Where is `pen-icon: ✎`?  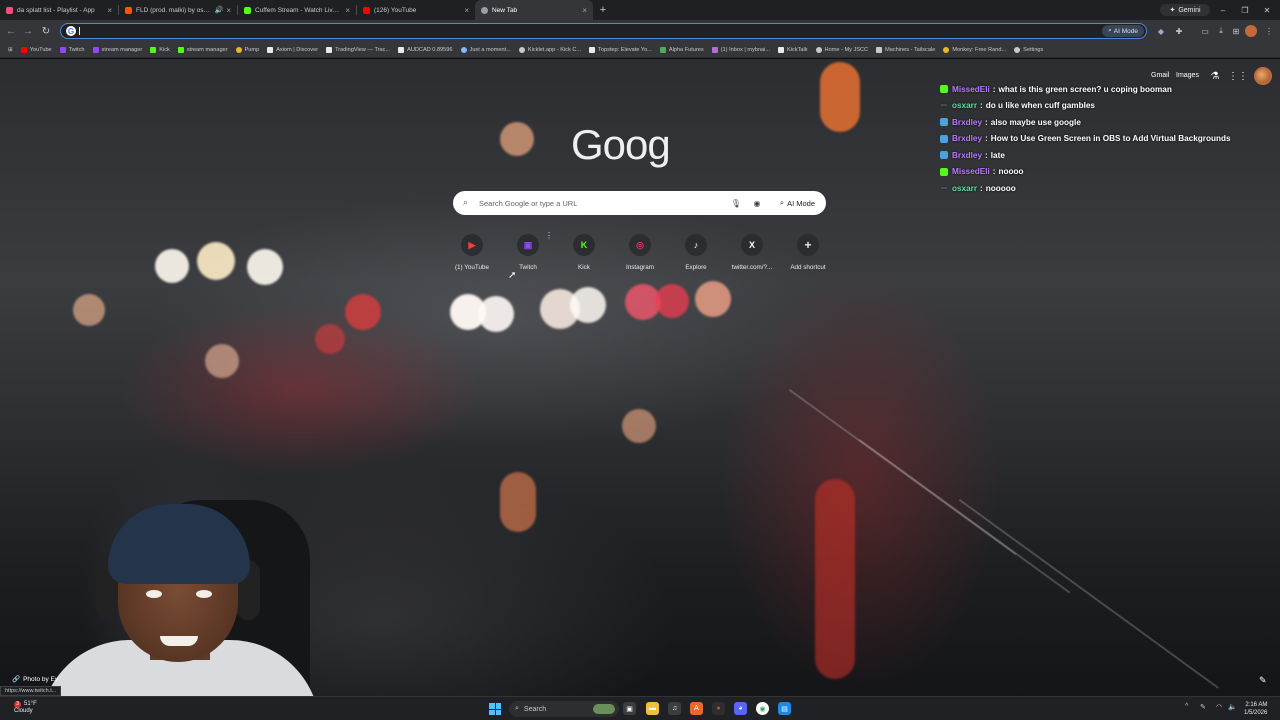
pen-icon: ✎ is located at coordinates (1203, 707).